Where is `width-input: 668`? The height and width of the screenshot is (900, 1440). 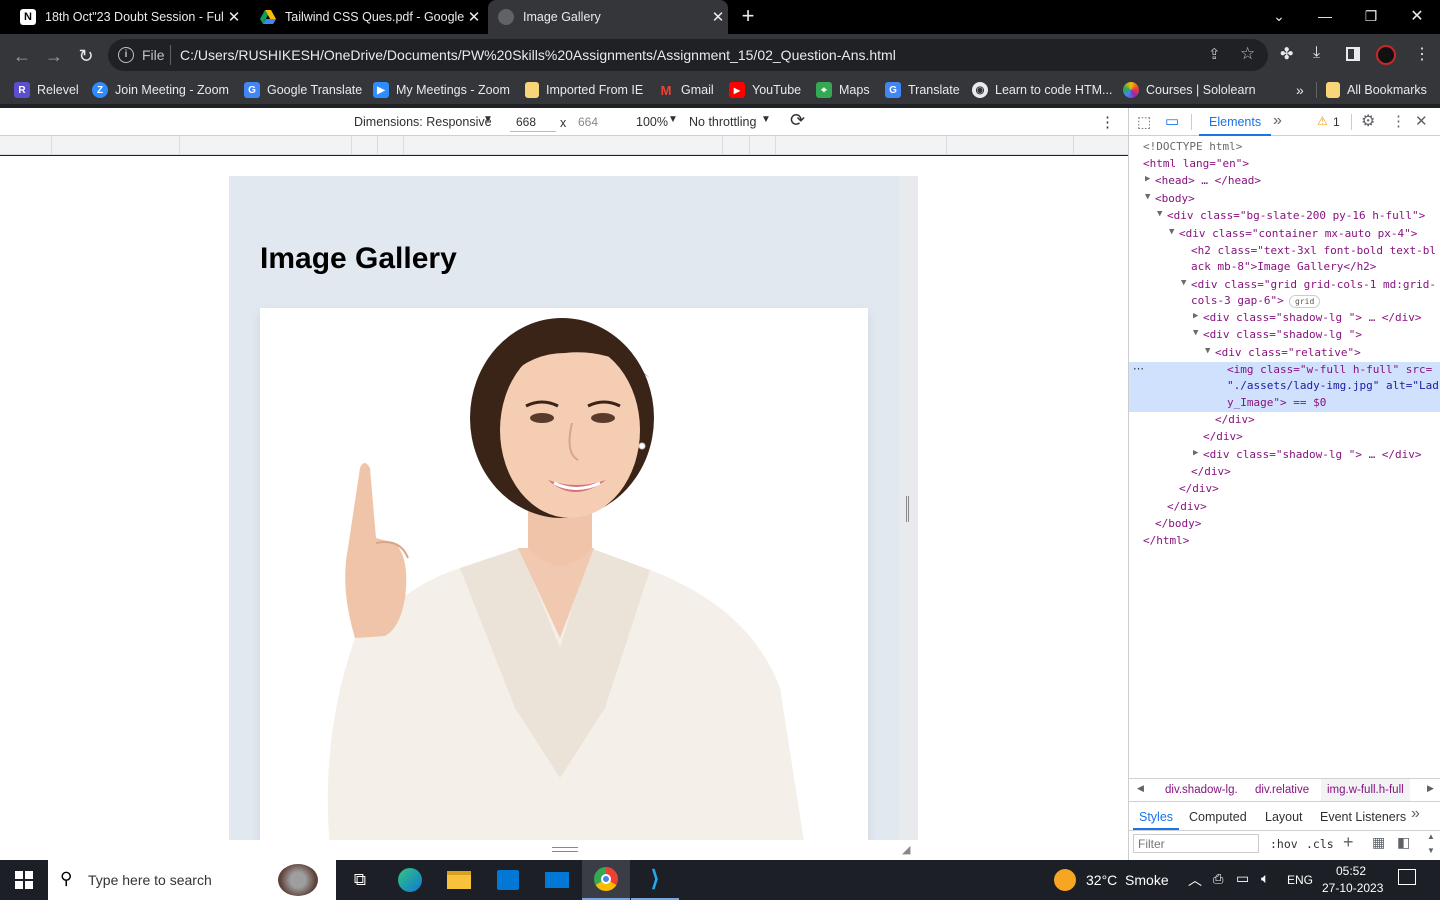
width-input: 668 is located at coordinates (533, 122).